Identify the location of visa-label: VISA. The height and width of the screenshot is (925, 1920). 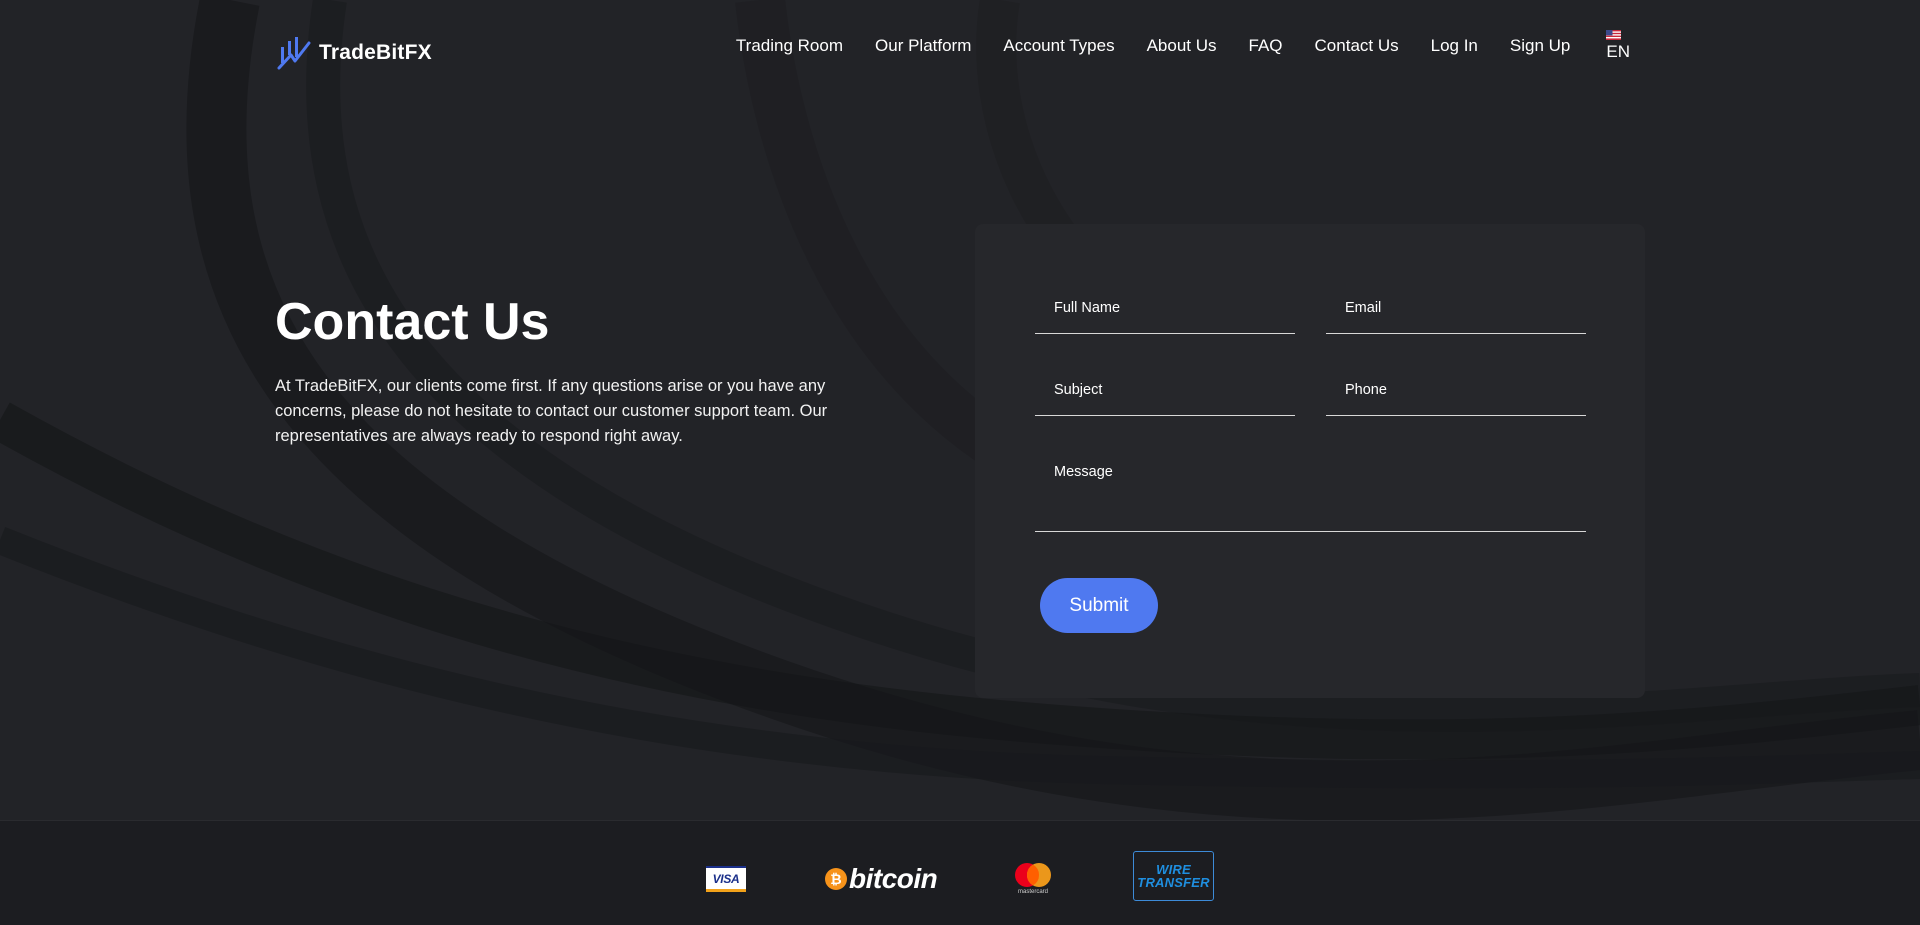
(726, 878).